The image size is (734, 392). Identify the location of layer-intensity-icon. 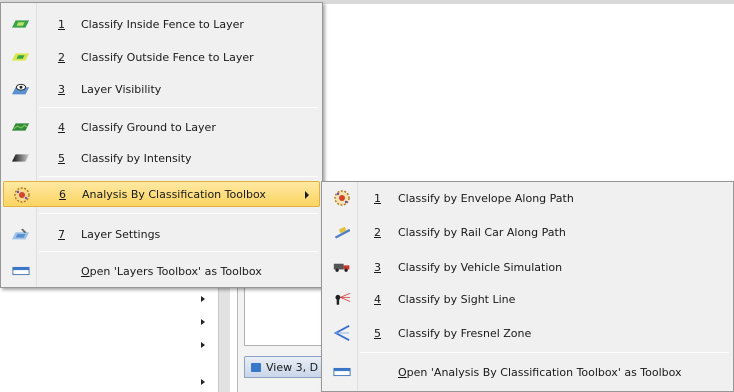
(21, 158).